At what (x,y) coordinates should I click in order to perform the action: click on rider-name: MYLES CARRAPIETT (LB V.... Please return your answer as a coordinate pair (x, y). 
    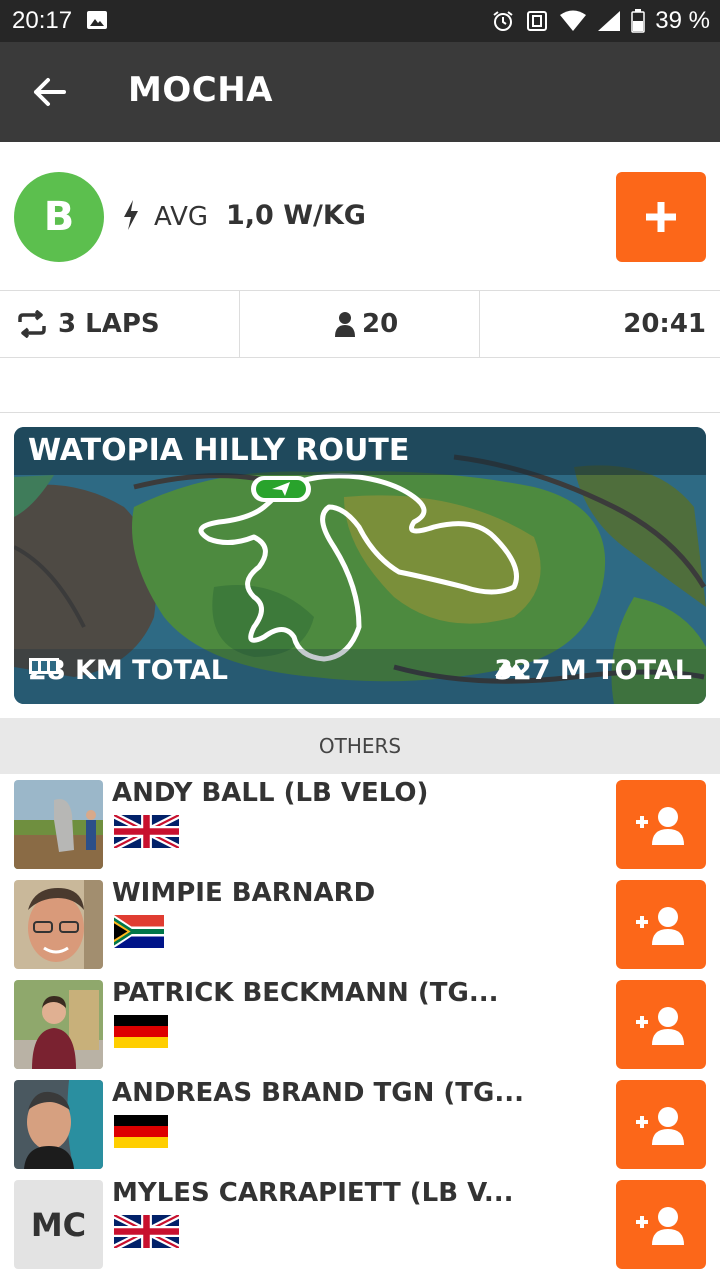
    Looking at the image, I should click on (313, 1193).